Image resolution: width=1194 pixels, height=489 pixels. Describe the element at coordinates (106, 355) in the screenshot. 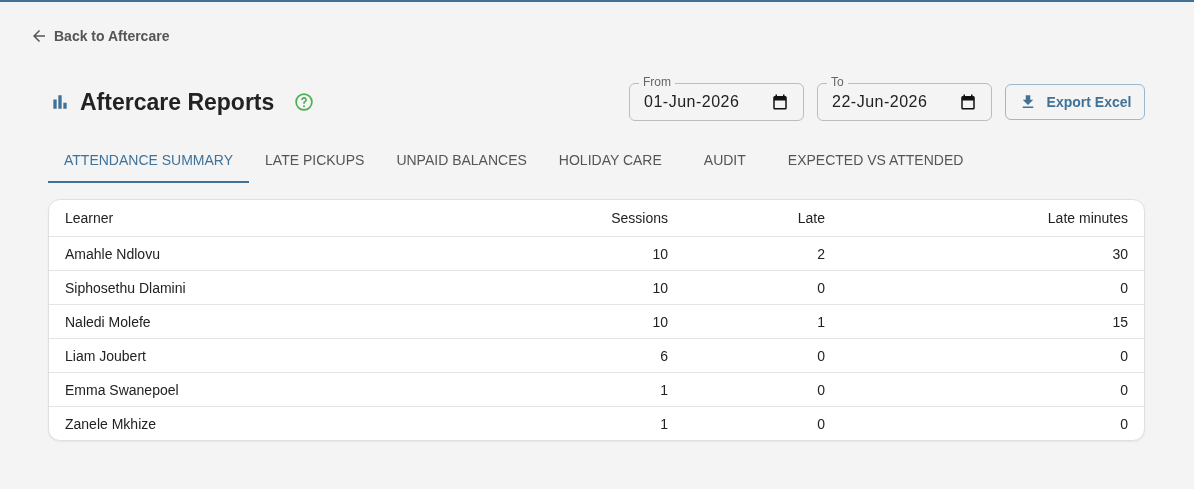

I see `table-cell-text: Liam Joubert` at that location.